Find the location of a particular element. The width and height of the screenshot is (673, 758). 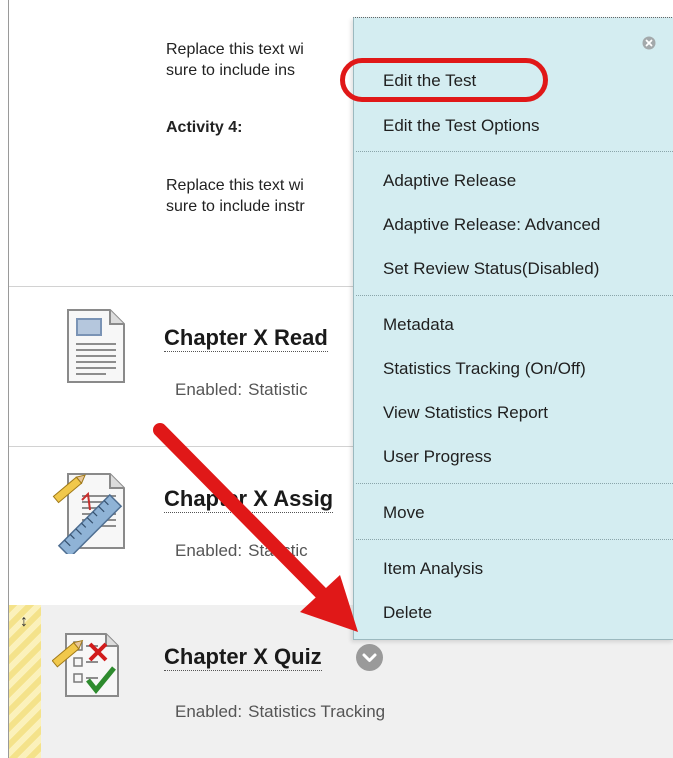

chevron-down-icon is located at coordinates (369, 657).